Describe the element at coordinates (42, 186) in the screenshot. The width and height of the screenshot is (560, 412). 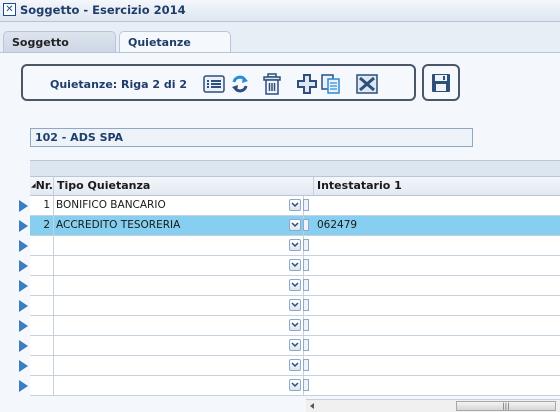
I see `column-header-nr: ◢Nr.` at that location.